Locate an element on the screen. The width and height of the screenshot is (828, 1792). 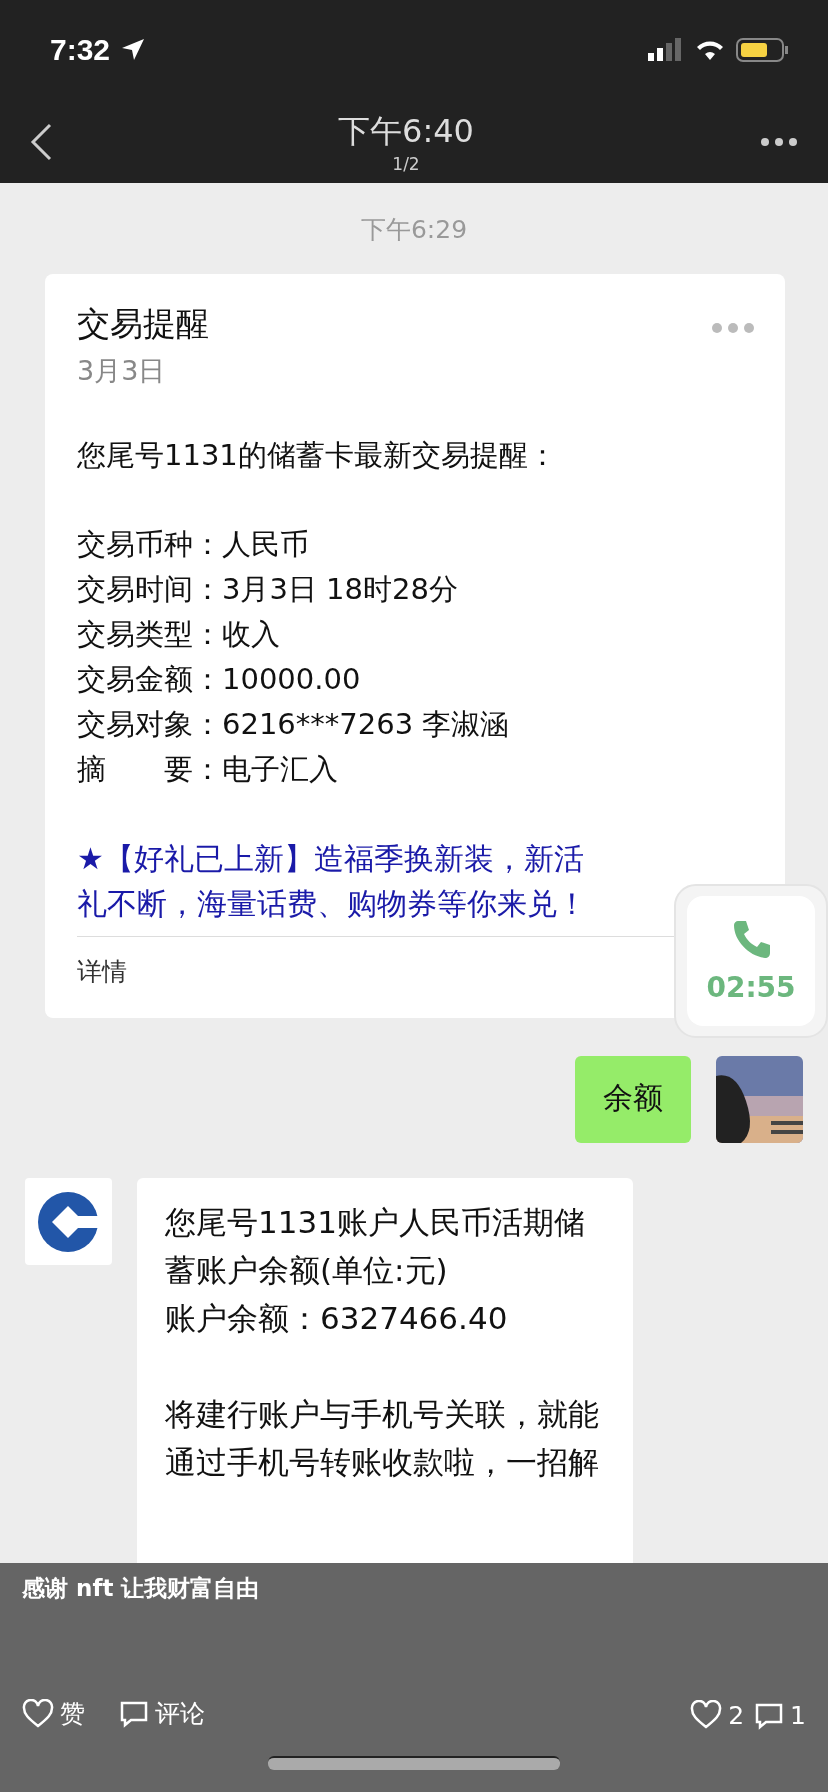
nav-title: 下午6:40 is located at coordinates (406, 131).